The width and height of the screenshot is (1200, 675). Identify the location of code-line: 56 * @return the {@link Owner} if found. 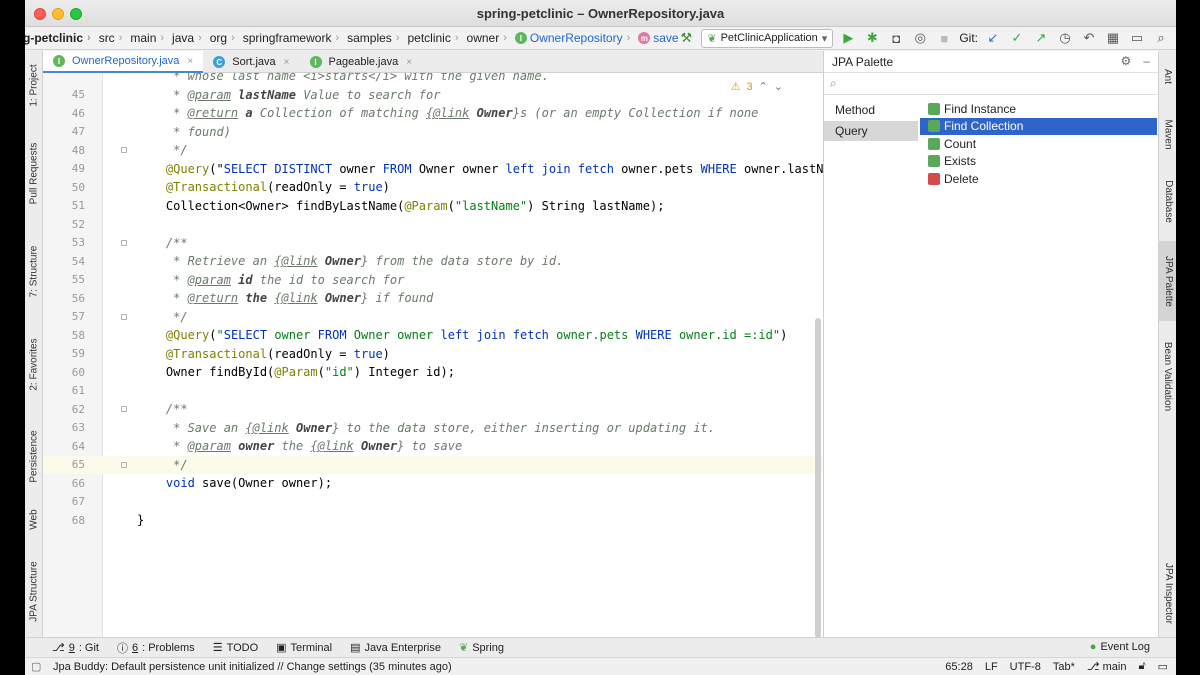
(433, 298).